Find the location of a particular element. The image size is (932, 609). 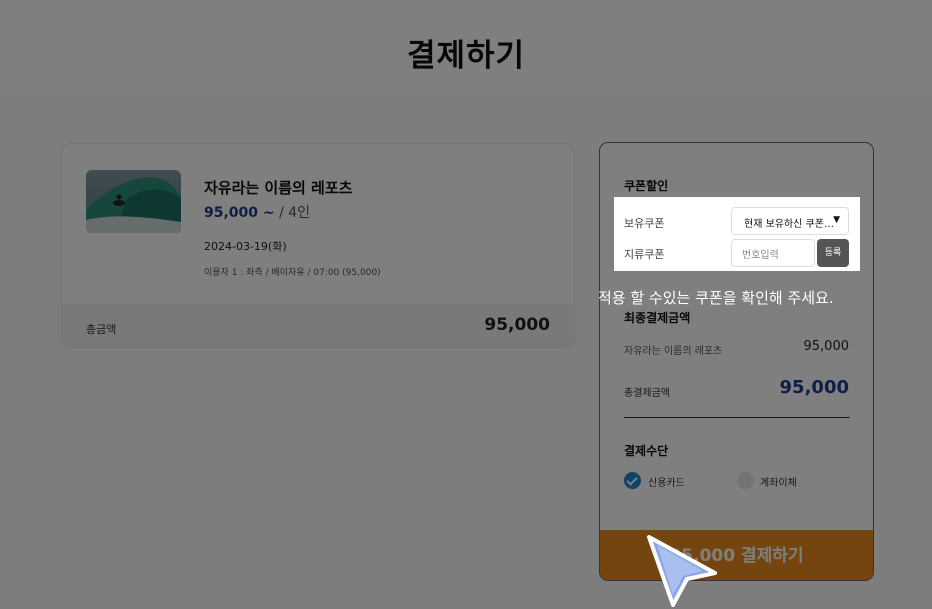

product-date: 2024-03-19(화) is located at coordinates (245, 246).